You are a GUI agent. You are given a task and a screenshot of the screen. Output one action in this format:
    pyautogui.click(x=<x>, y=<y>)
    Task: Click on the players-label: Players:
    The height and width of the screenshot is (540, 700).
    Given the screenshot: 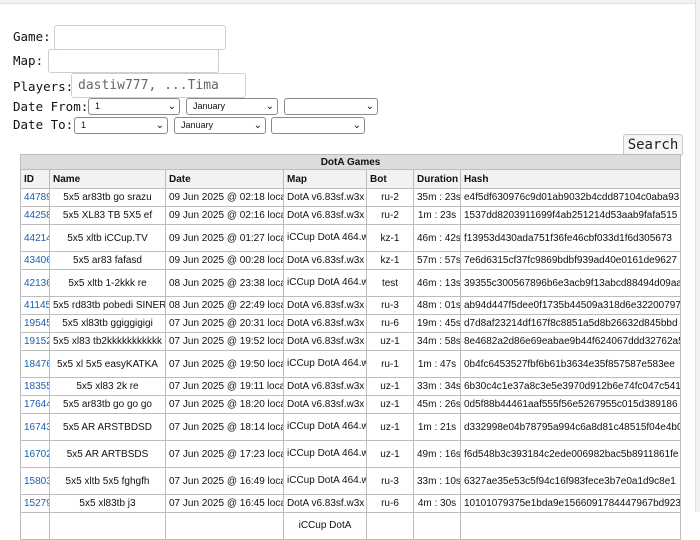 What is the action you would take?
    pyautogui.click(x=43, y=86)
    